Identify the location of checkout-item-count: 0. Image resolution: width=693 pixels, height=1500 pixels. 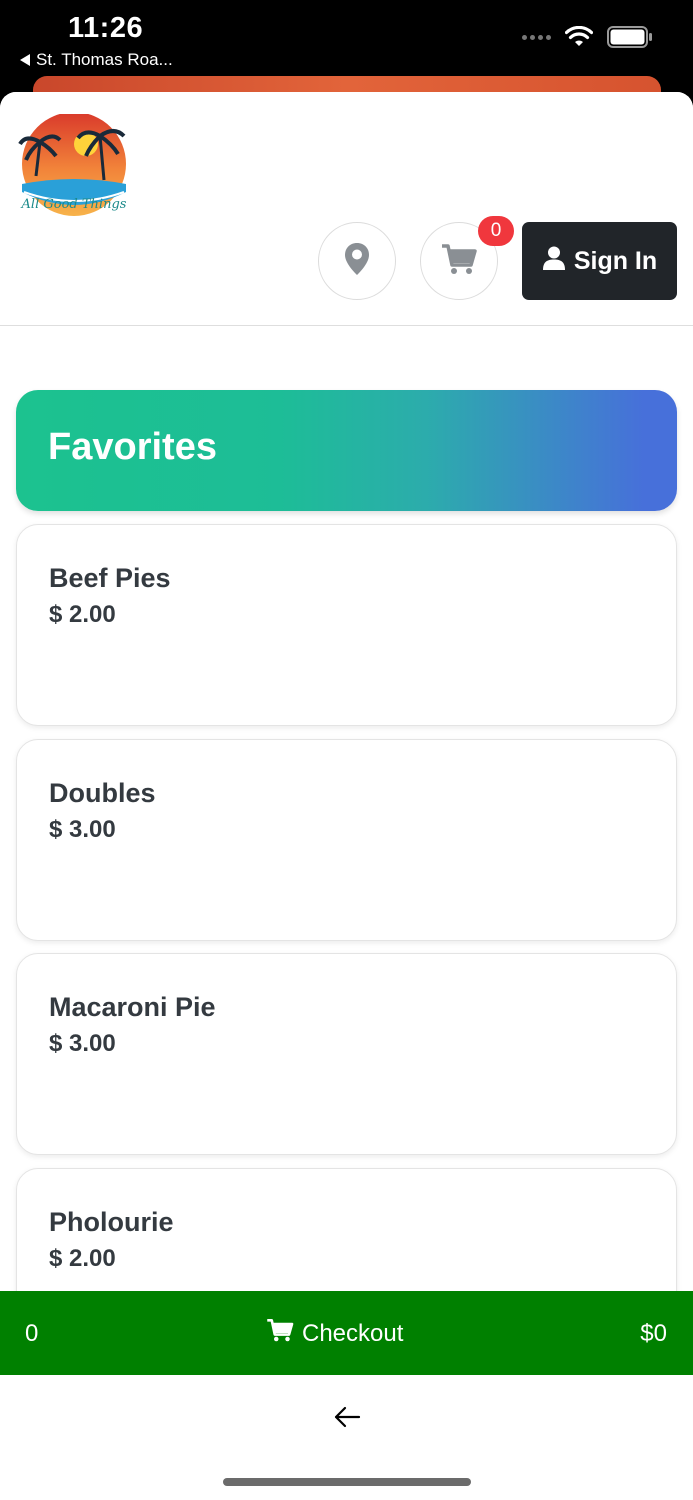
(32, 1333).